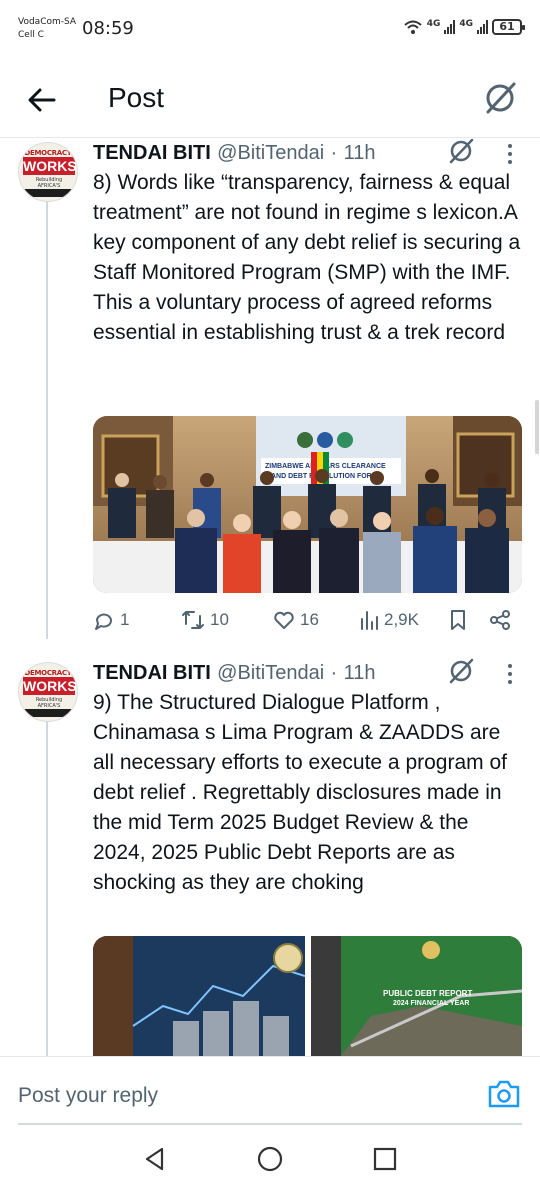  I want to click on reply-count: 1, so click(125, 619).